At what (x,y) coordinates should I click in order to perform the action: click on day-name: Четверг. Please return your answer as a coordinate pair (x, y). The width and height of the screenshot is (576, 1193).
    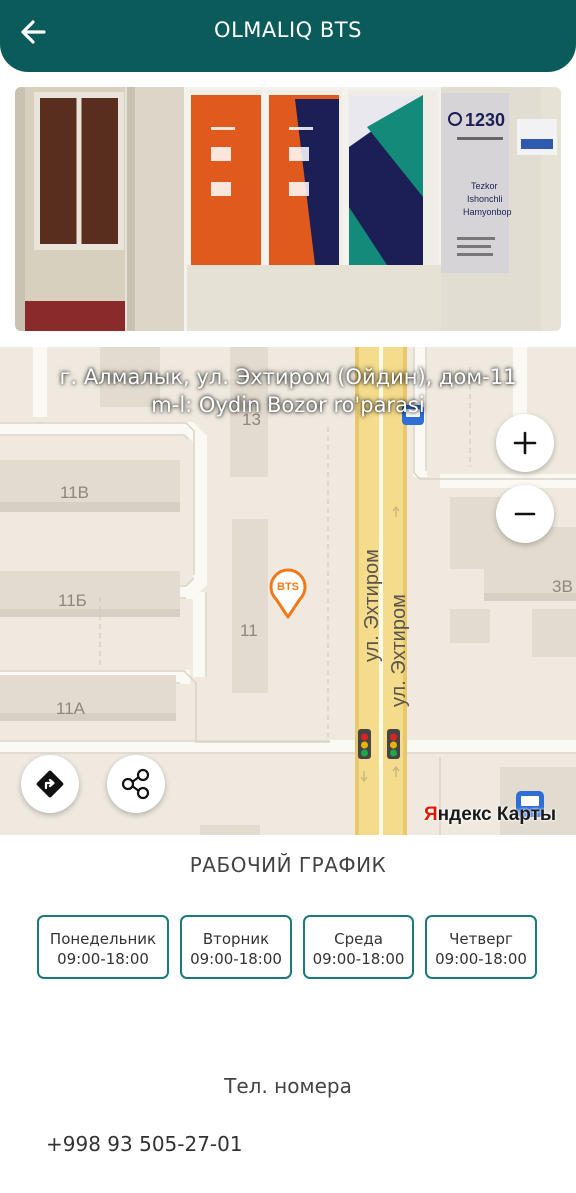
    Looking at the image, I should click on (481, 939).